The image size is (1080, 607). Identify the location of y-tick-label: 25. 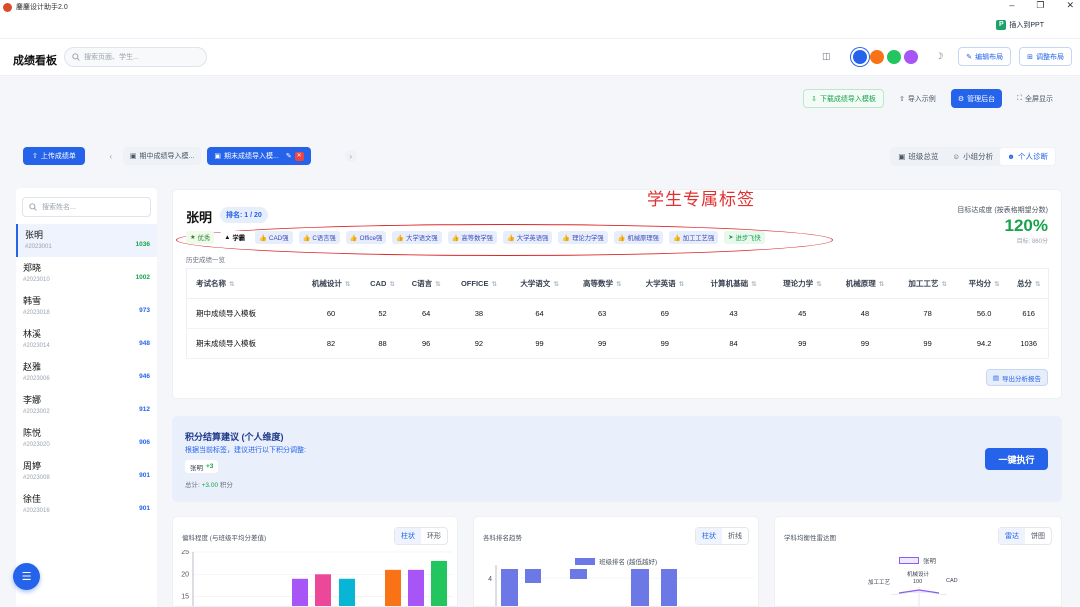
(185, 553).